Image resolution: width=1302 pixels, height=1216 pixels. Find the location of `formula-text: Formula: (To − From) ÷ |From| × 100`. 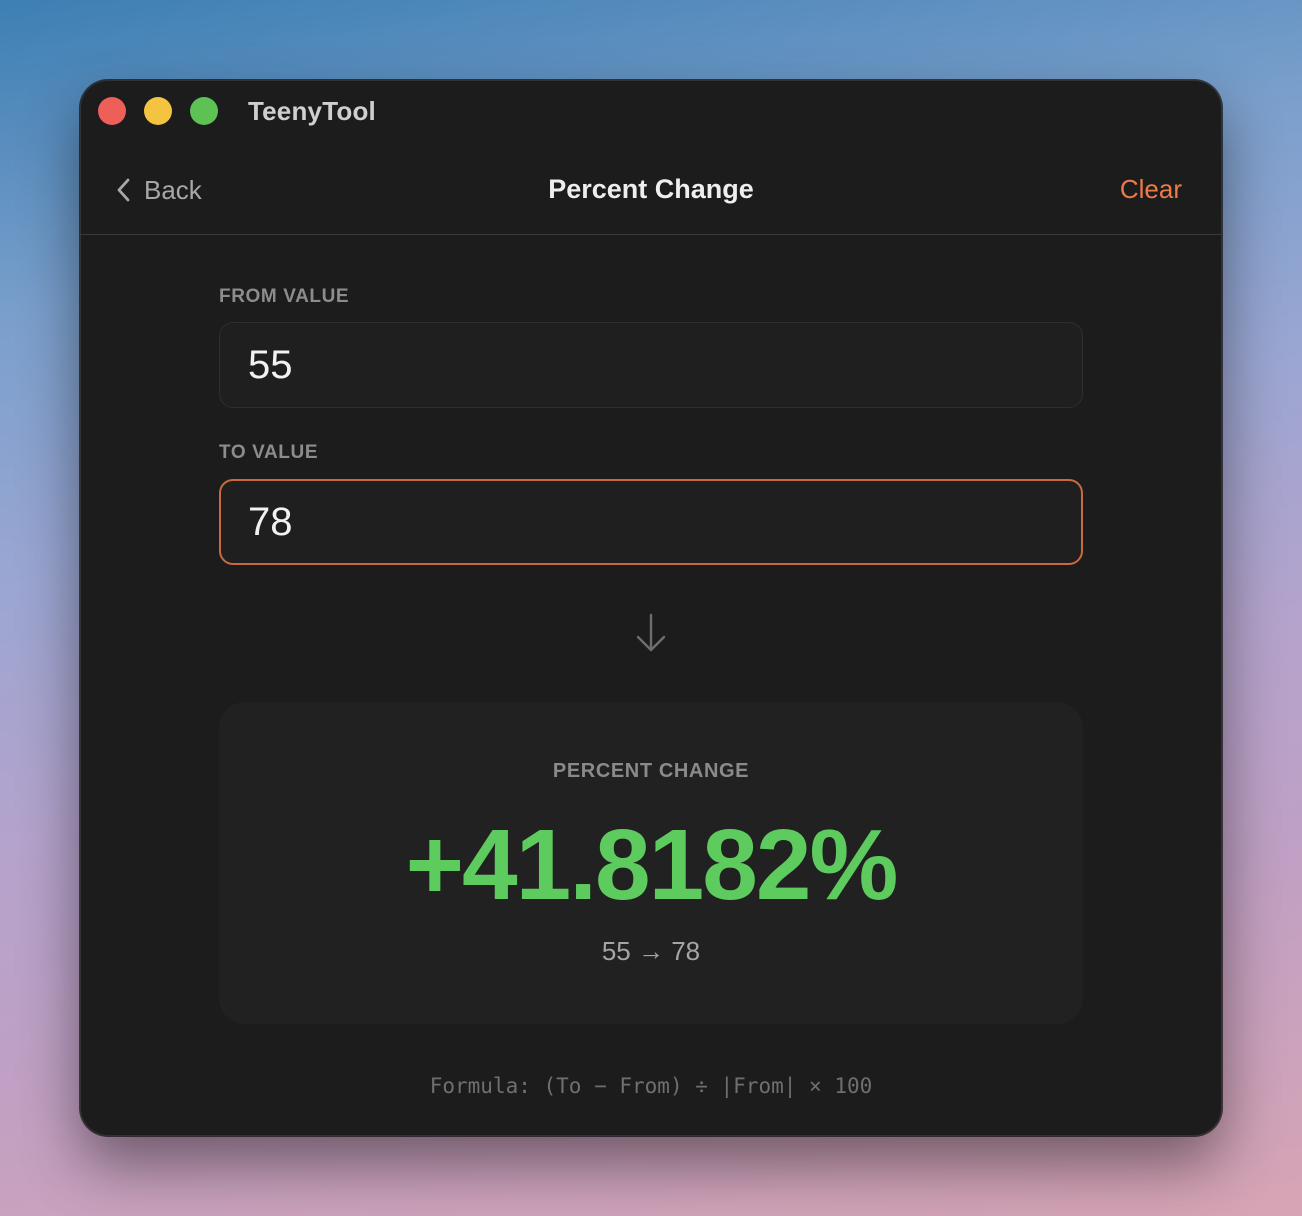

formula-text: Formula: (To − From) ÷ |From| × 100 is located at coordinates (651, 1086).